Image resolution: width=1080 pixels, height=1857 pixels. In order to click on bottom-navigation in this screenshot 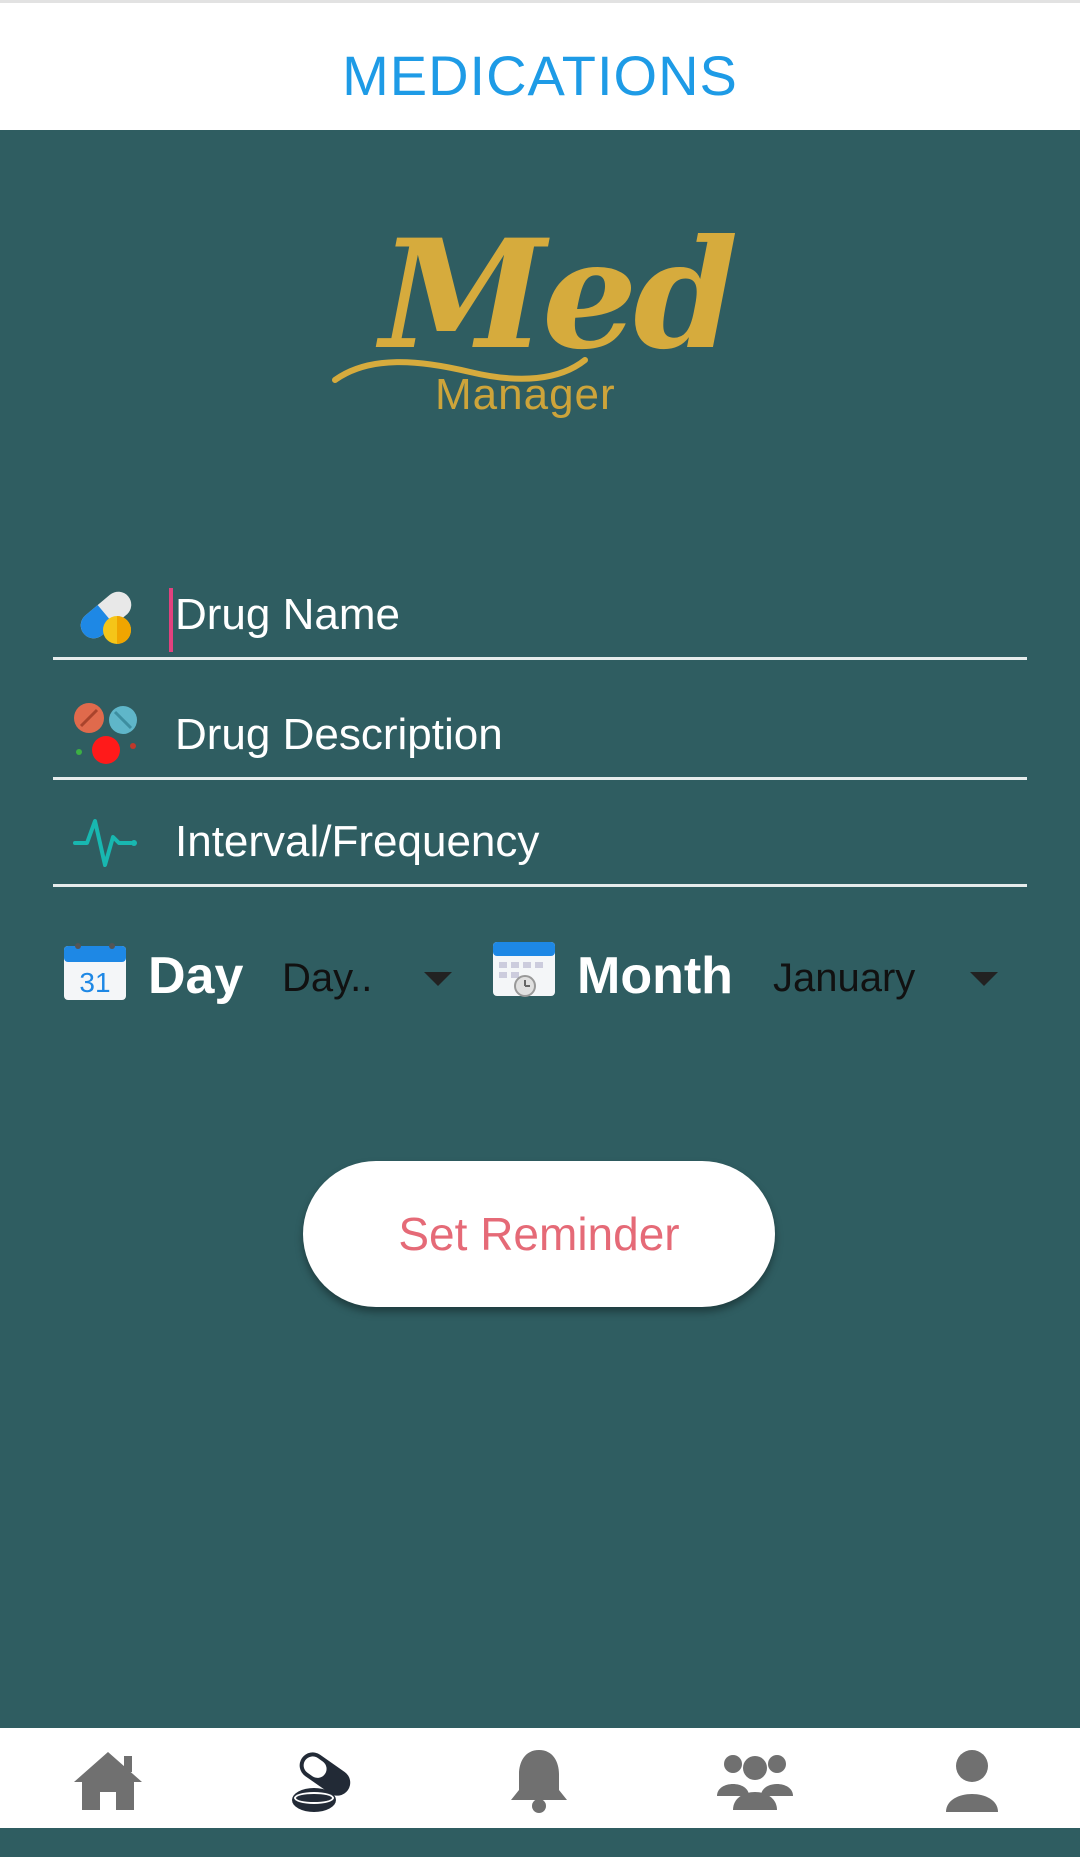, I will do `click(540, 1778)`.